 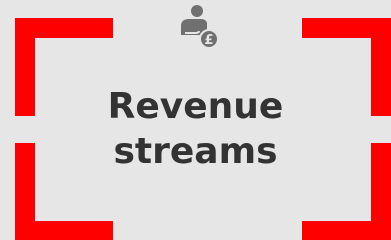 What do you see at coordinates (195, 151) in the screenshot?
I see `card-title-line2: streams` at bounding box center [195, 151].